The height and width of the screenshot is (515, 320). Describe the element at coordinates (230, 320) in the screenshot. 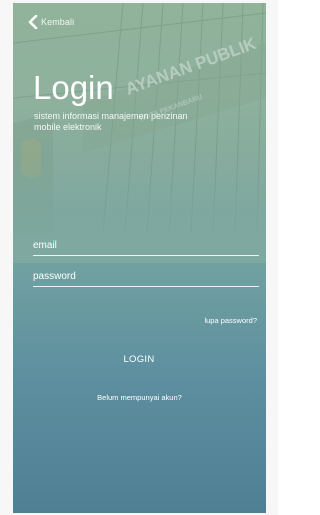

I see `forgot-password-link: lupa password?` at that location.